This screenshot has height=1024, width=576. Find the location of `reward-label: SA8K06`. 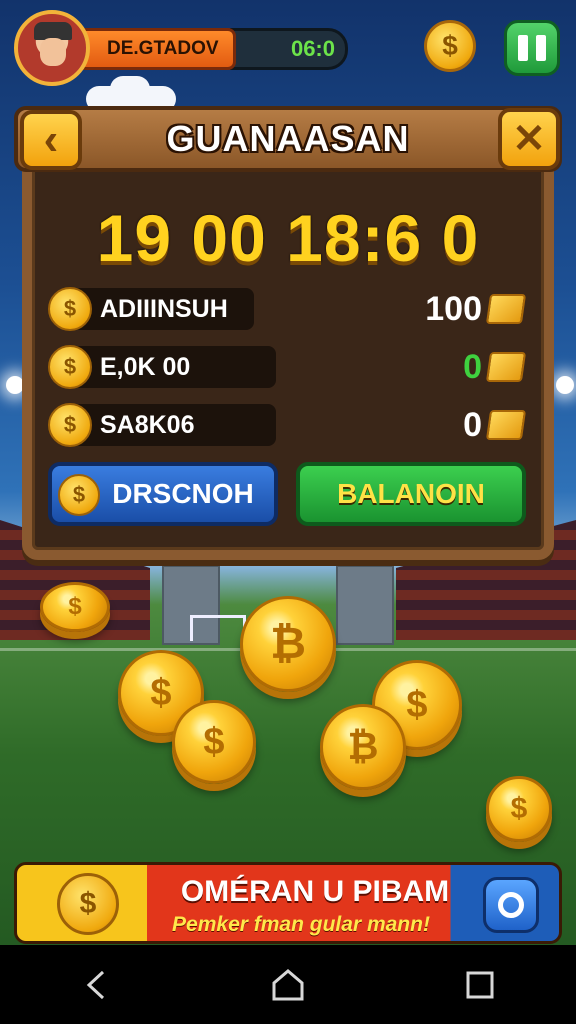

reward-label: SA8K06 is located at coordinates (147, 424).